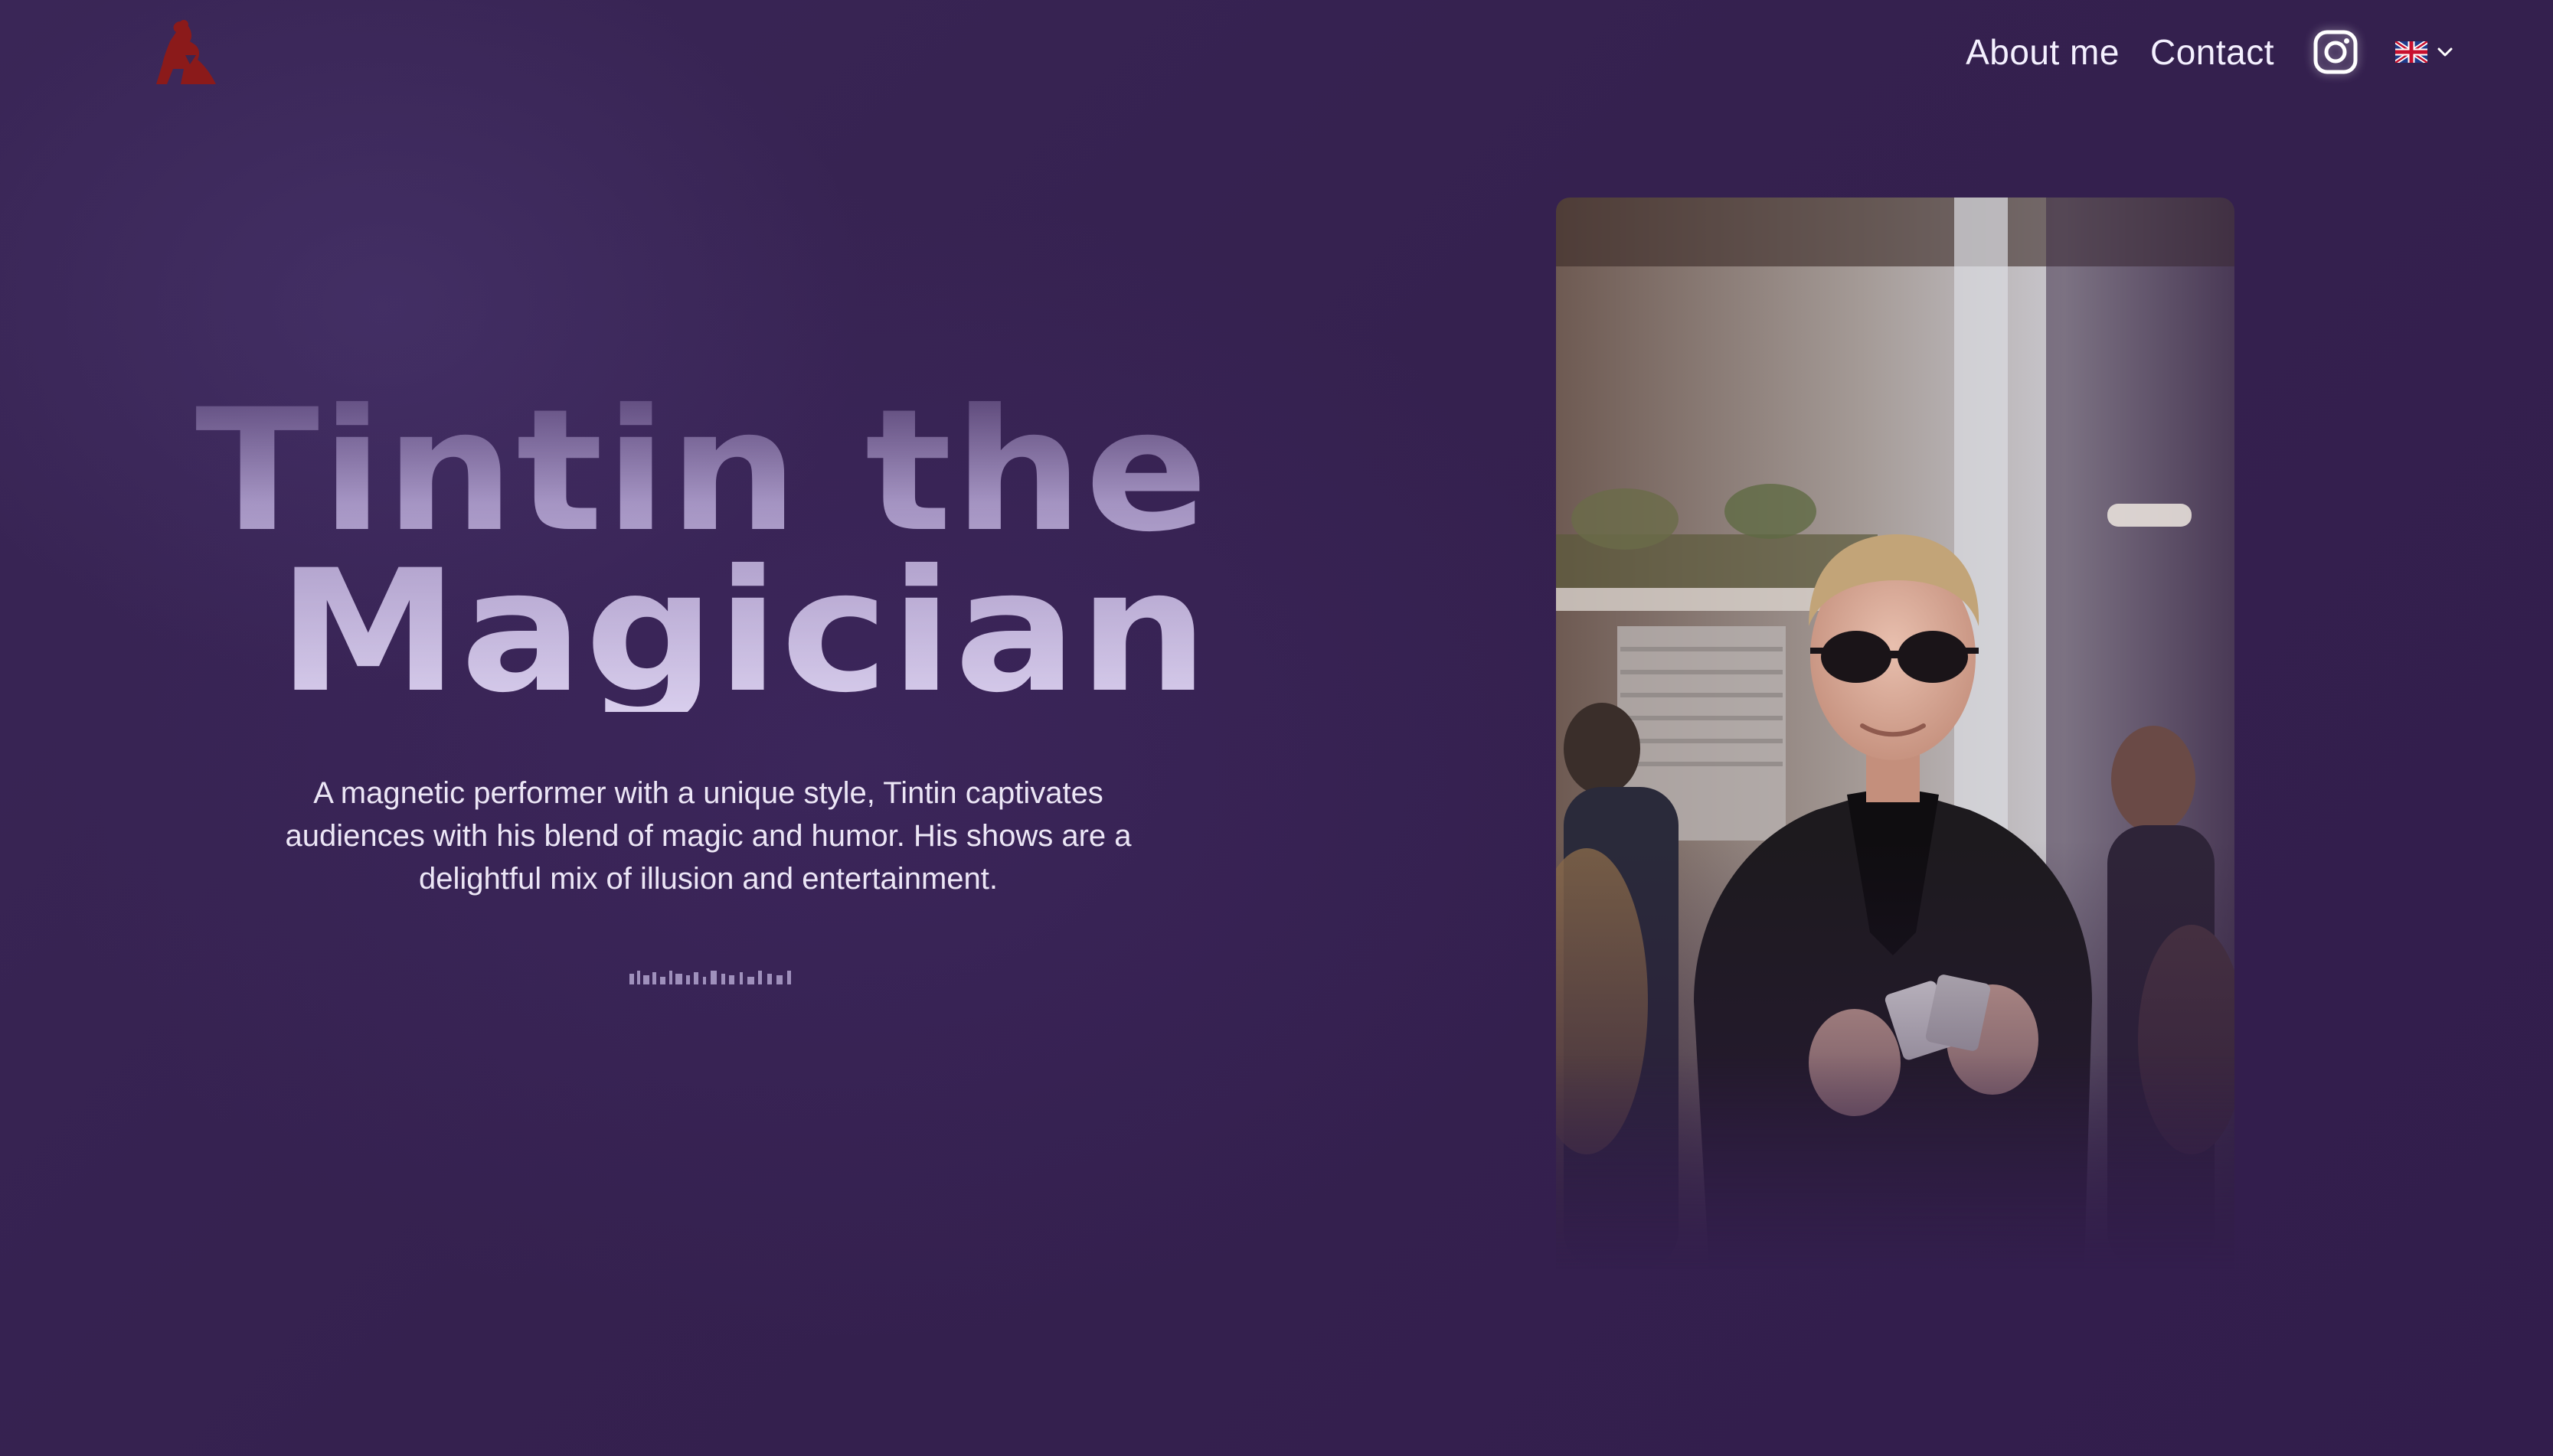 The width and height of the screenshot is (2553, 1456). I want to click on magician-hat-logo-icon, so click(184, 53).